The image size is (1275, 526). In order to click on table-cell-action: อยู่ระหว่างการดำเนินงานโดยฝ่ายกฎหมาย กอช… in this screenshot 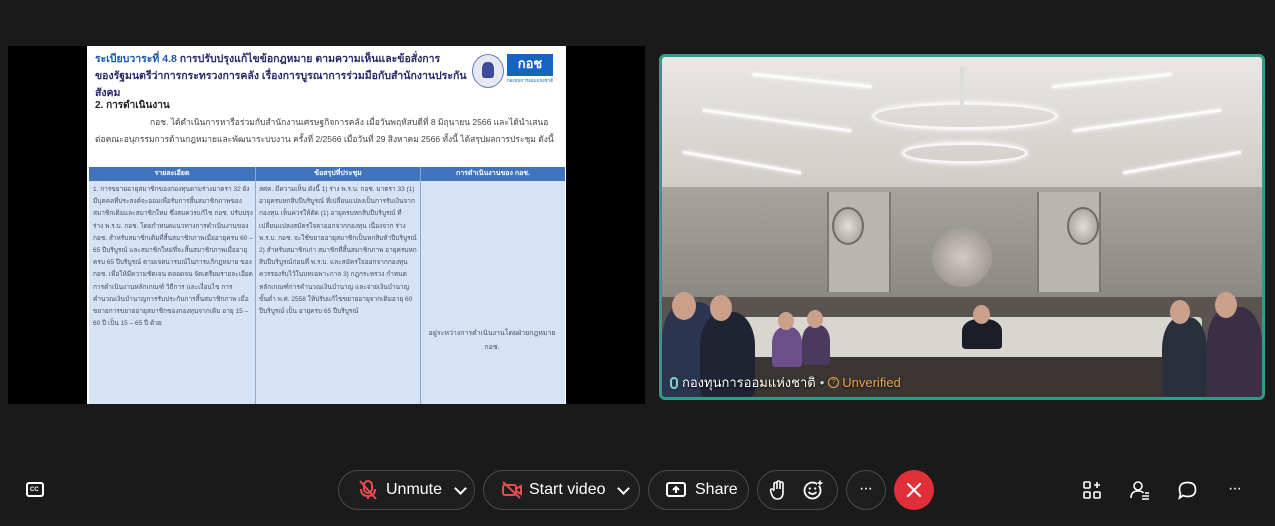, I will do `click(492, 340)`.